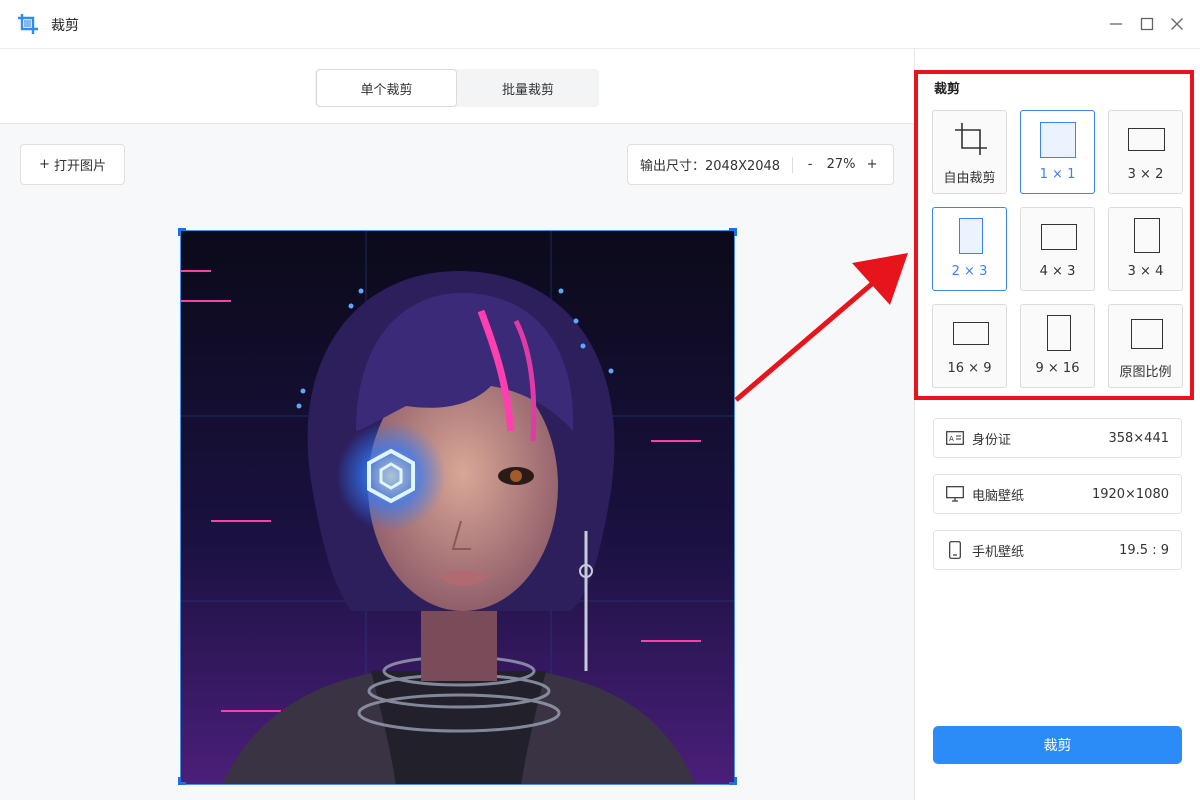 The width and height of the screenshot is (1200, 800). What do you see at coordinates (710, 166) in the screenshot?
I see `output-size-label: 输出尺寸：2048X2048` at bounding box center [710, 166].